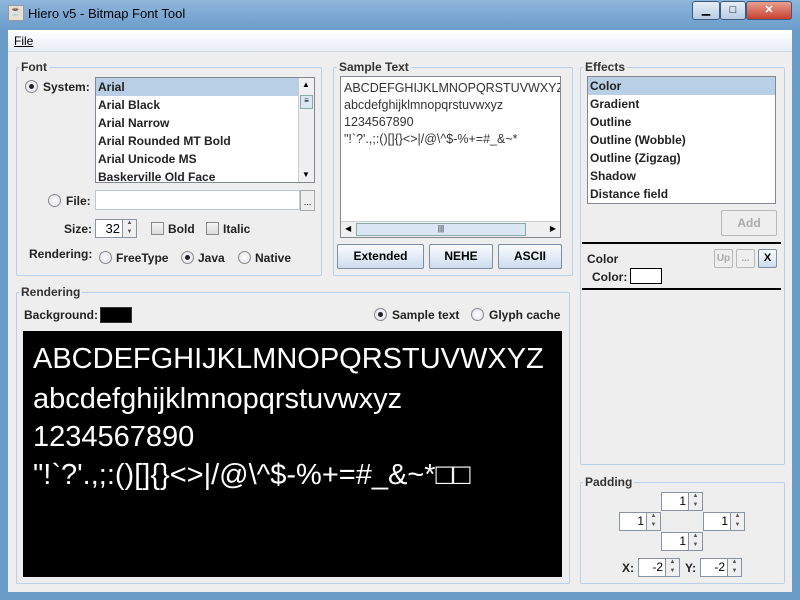 The height and width of the screenshot is (600, 800). What do you see at coordinates (112, 228) in the screenshot?
I see `size-value: 32` at bounding box center [112, 228].